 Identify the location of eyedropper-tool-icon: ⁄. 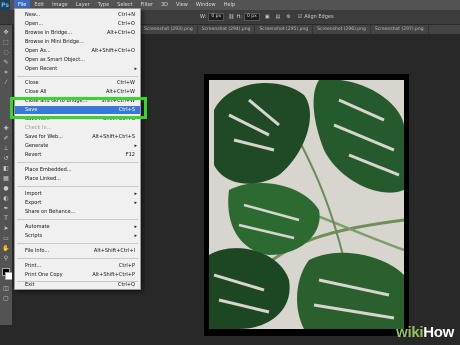
(6, 82).